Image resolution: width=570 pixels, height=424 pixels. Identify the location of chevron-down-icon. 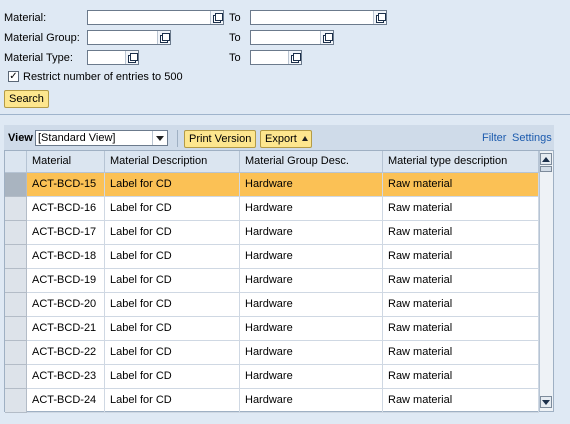
(159, 138).